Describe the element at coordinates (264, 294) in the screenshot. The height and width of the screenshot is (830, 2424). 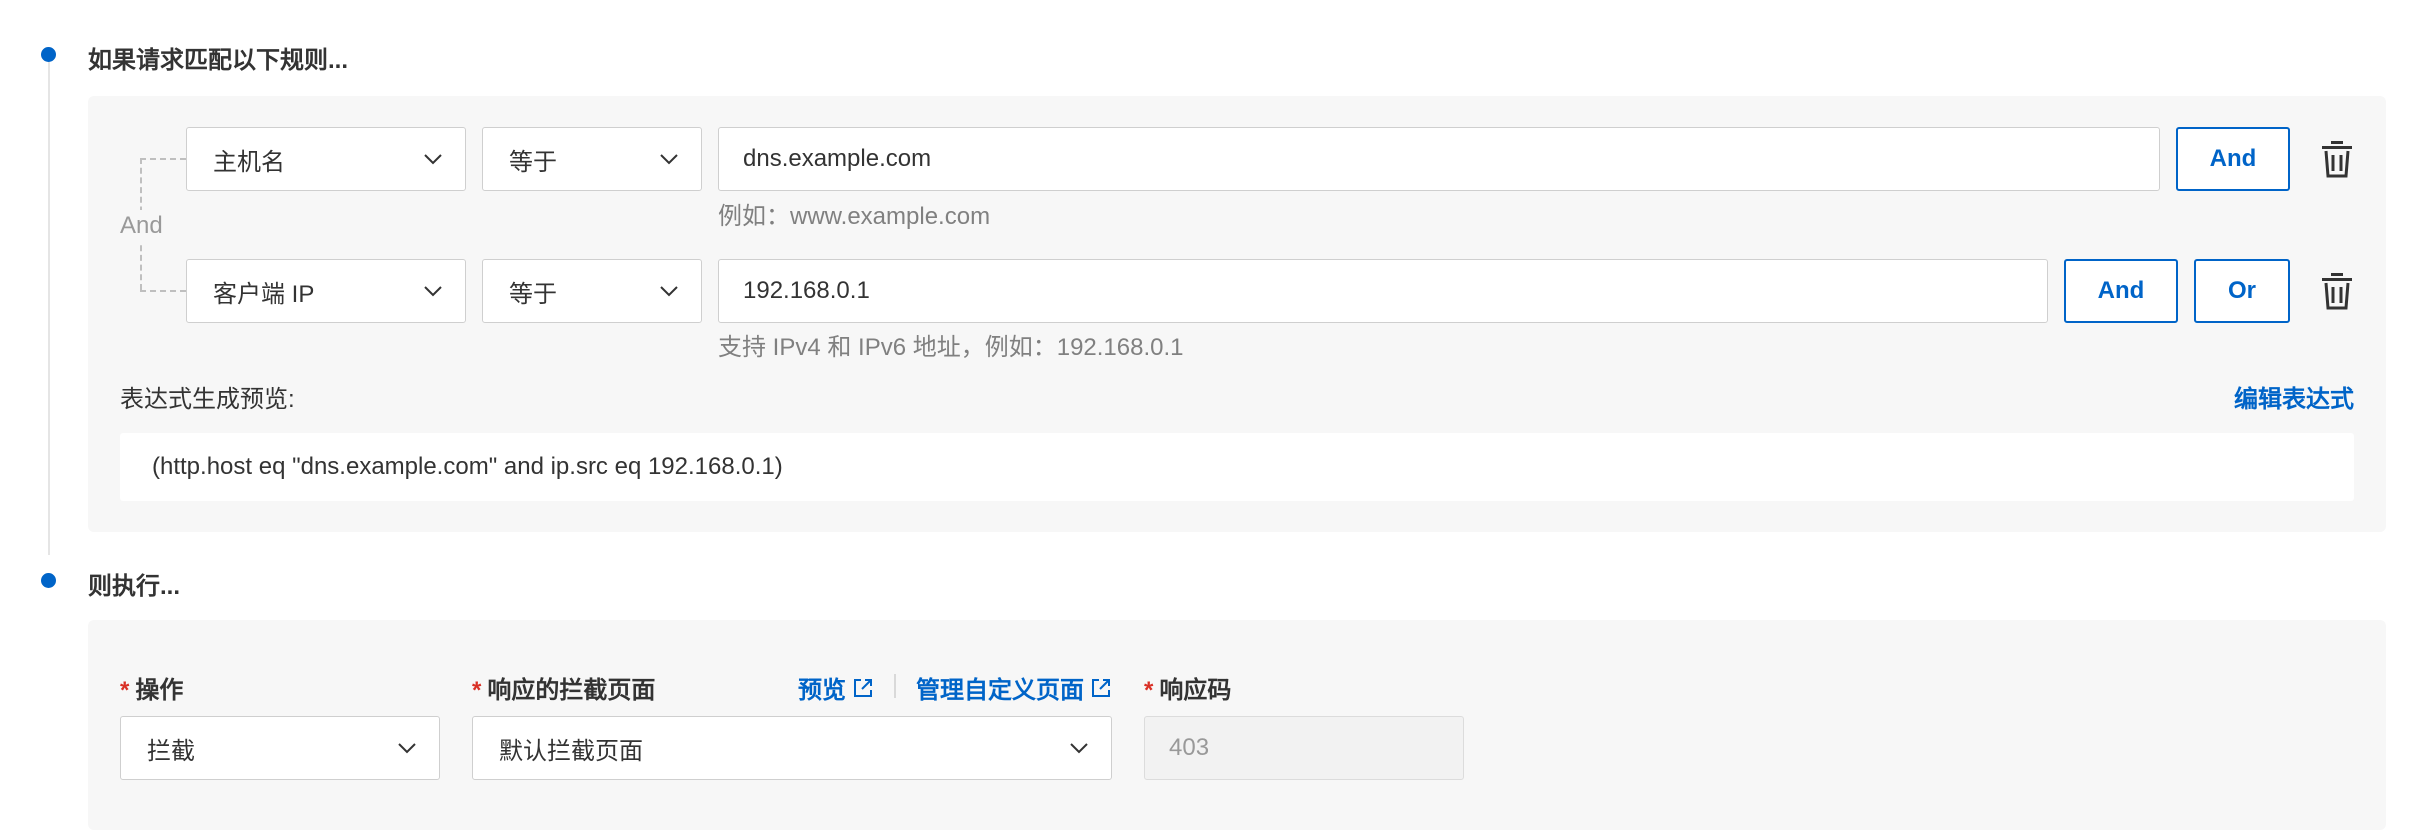
I see `field-select-value: 客户端 IP` at that location.